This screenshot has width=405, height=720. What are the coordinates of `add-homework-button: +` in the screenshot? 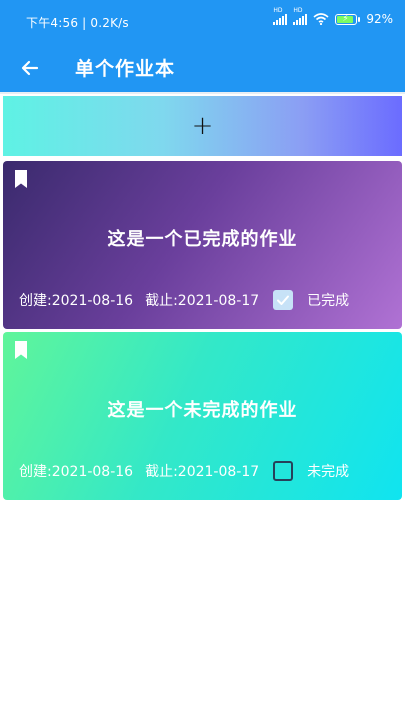 It's located at (202, 126).